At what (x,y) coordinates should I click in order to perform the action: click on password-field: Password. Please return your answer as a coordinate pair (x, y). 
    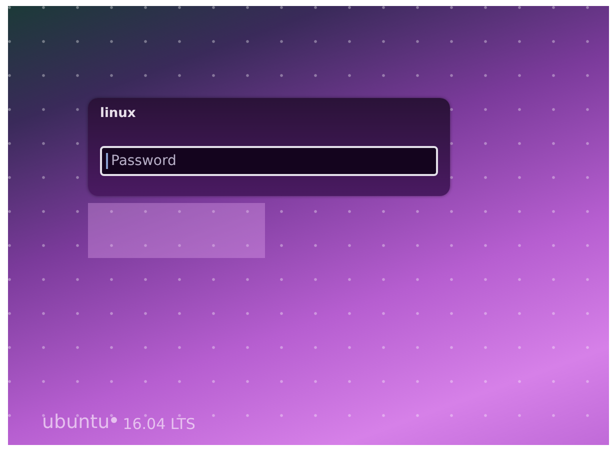
    Looking at the image, I should click on (269, 161).